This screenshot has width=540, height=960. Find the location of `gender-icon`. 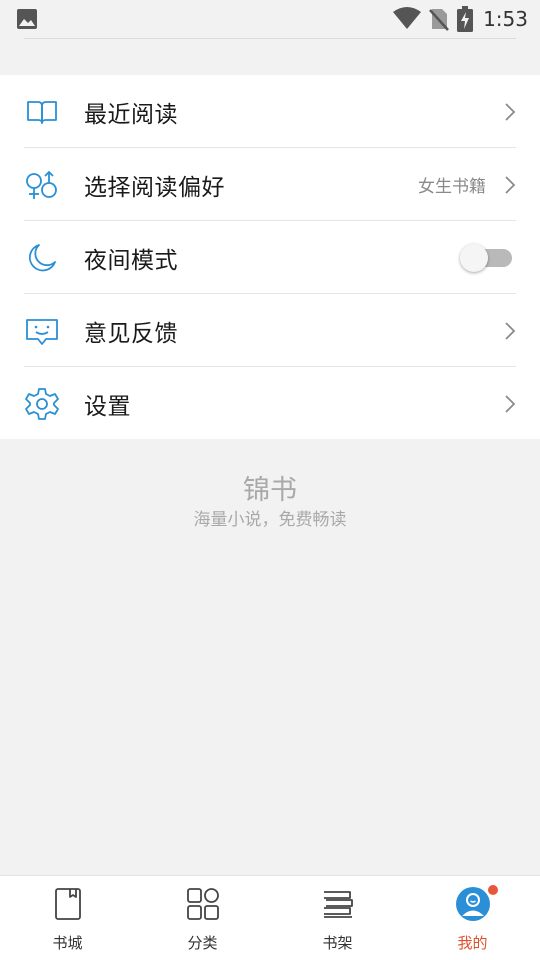

gender-icon is located at coordinates (42, 185).